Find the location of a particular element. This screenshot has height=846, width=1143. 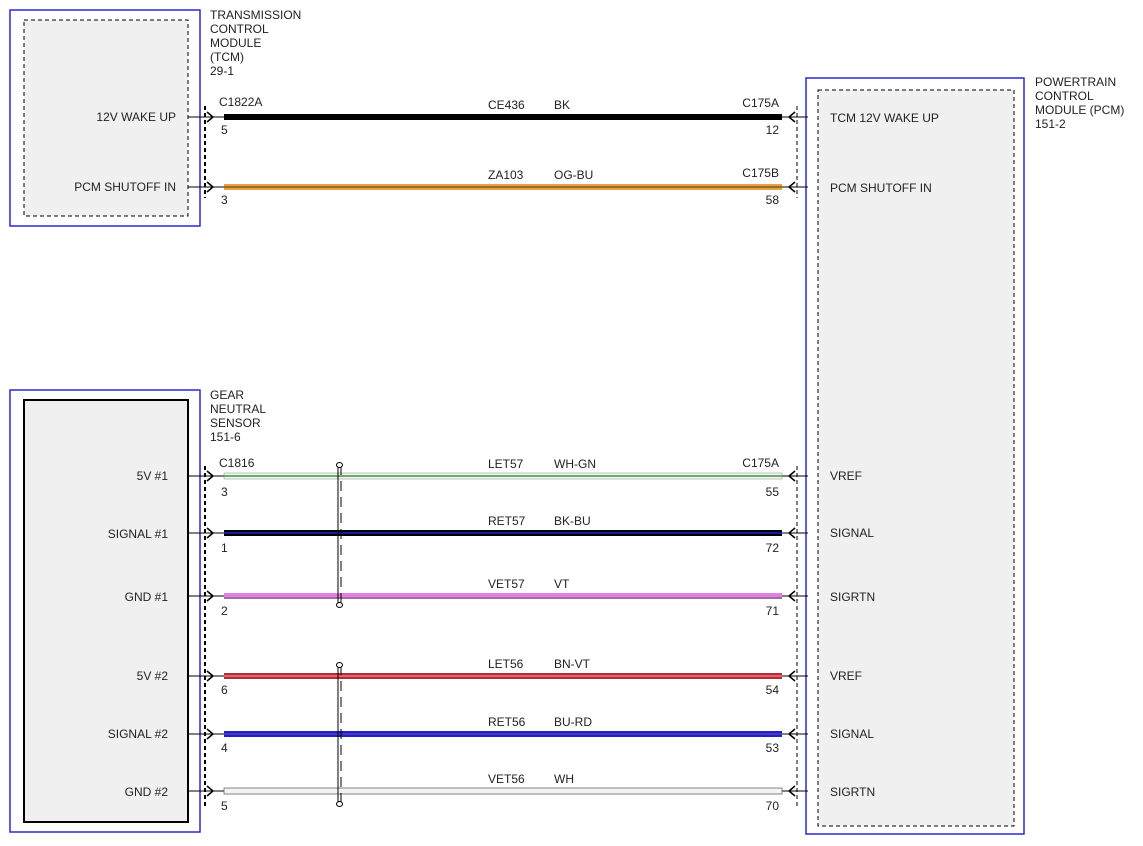

wire-left-pin: 2 is located at coordinates (224, 611).